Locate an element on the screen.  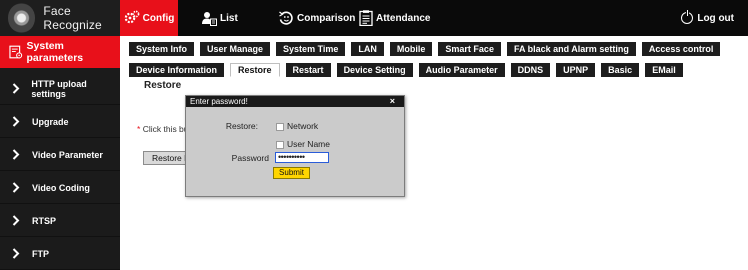
tab-smart-face: Smart Face is located at coordinates (469, 49).